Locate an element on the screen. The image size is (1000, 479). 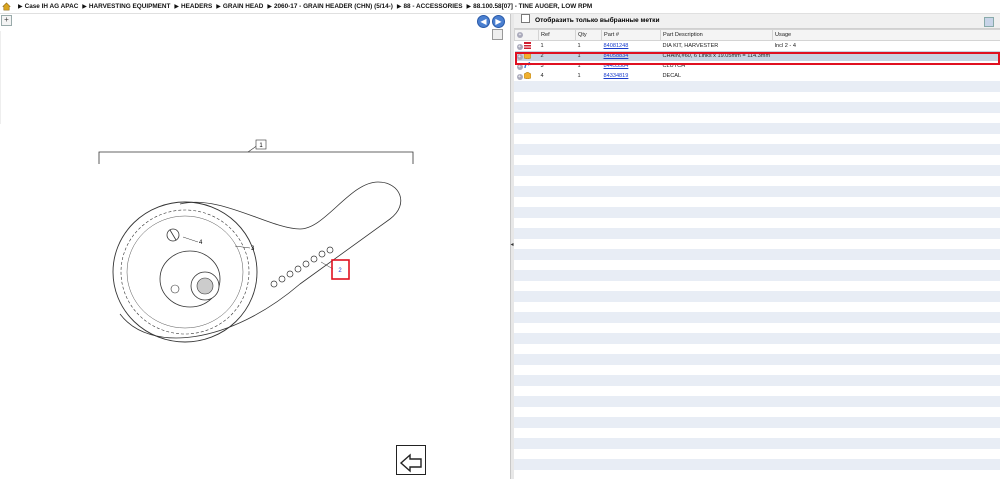
ref-cell: 1 is located at coordinates (557, 45).